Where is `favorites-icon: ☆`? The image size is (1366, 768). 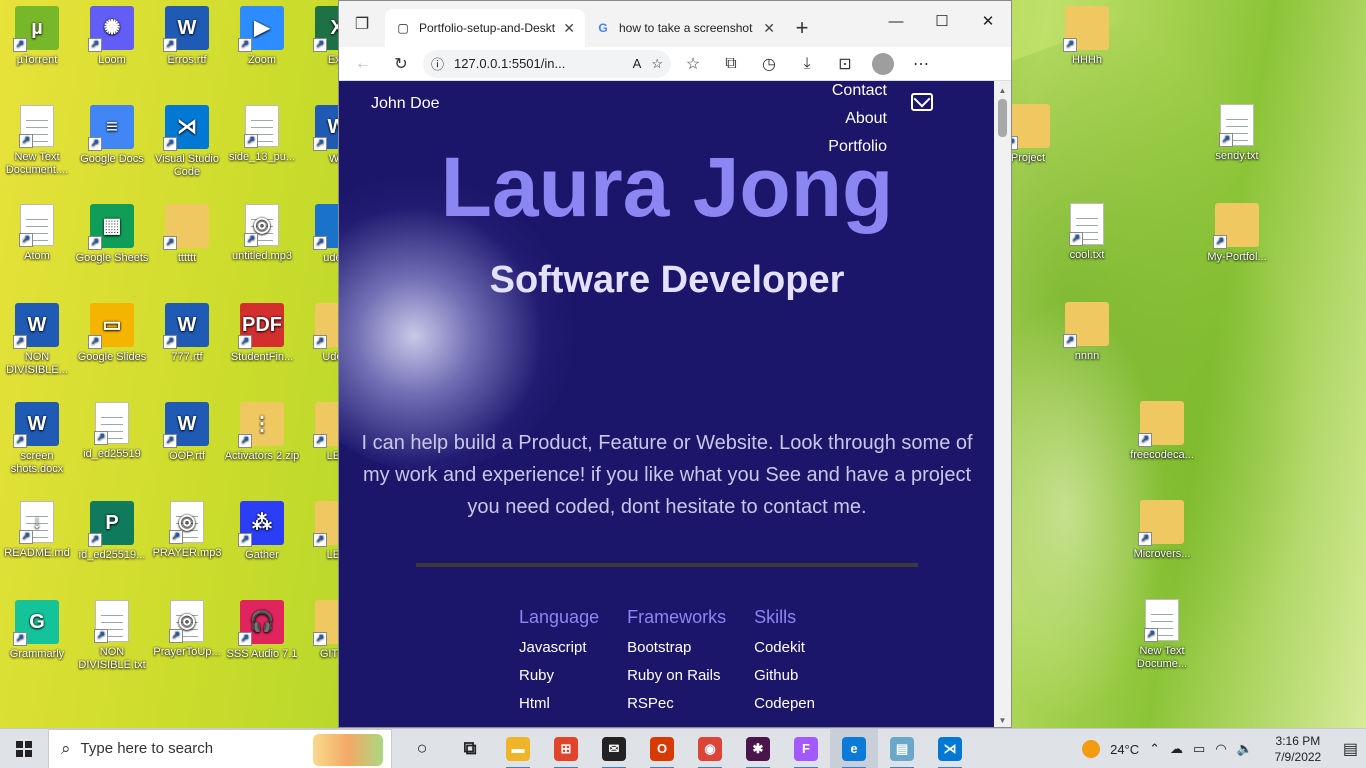 favorites-icon: ☆ is located at coordinates (693, 64).